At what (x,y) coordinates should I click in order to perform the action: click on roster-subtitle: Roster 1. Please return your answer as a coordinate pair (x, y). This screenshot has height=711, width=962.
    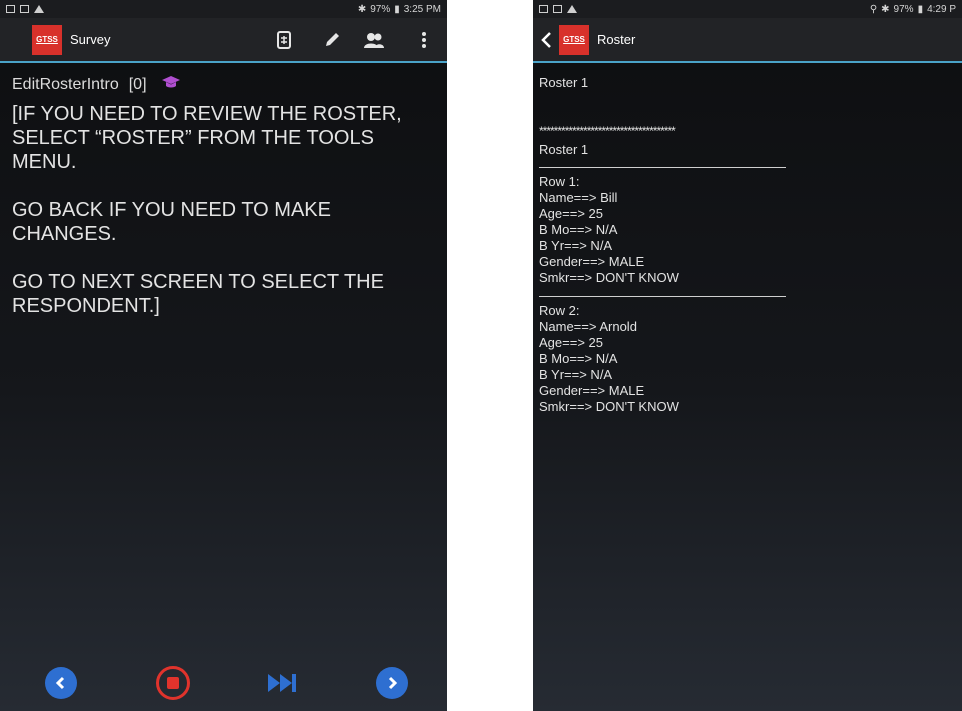
    Looking at the image, I should click on (564, 149).